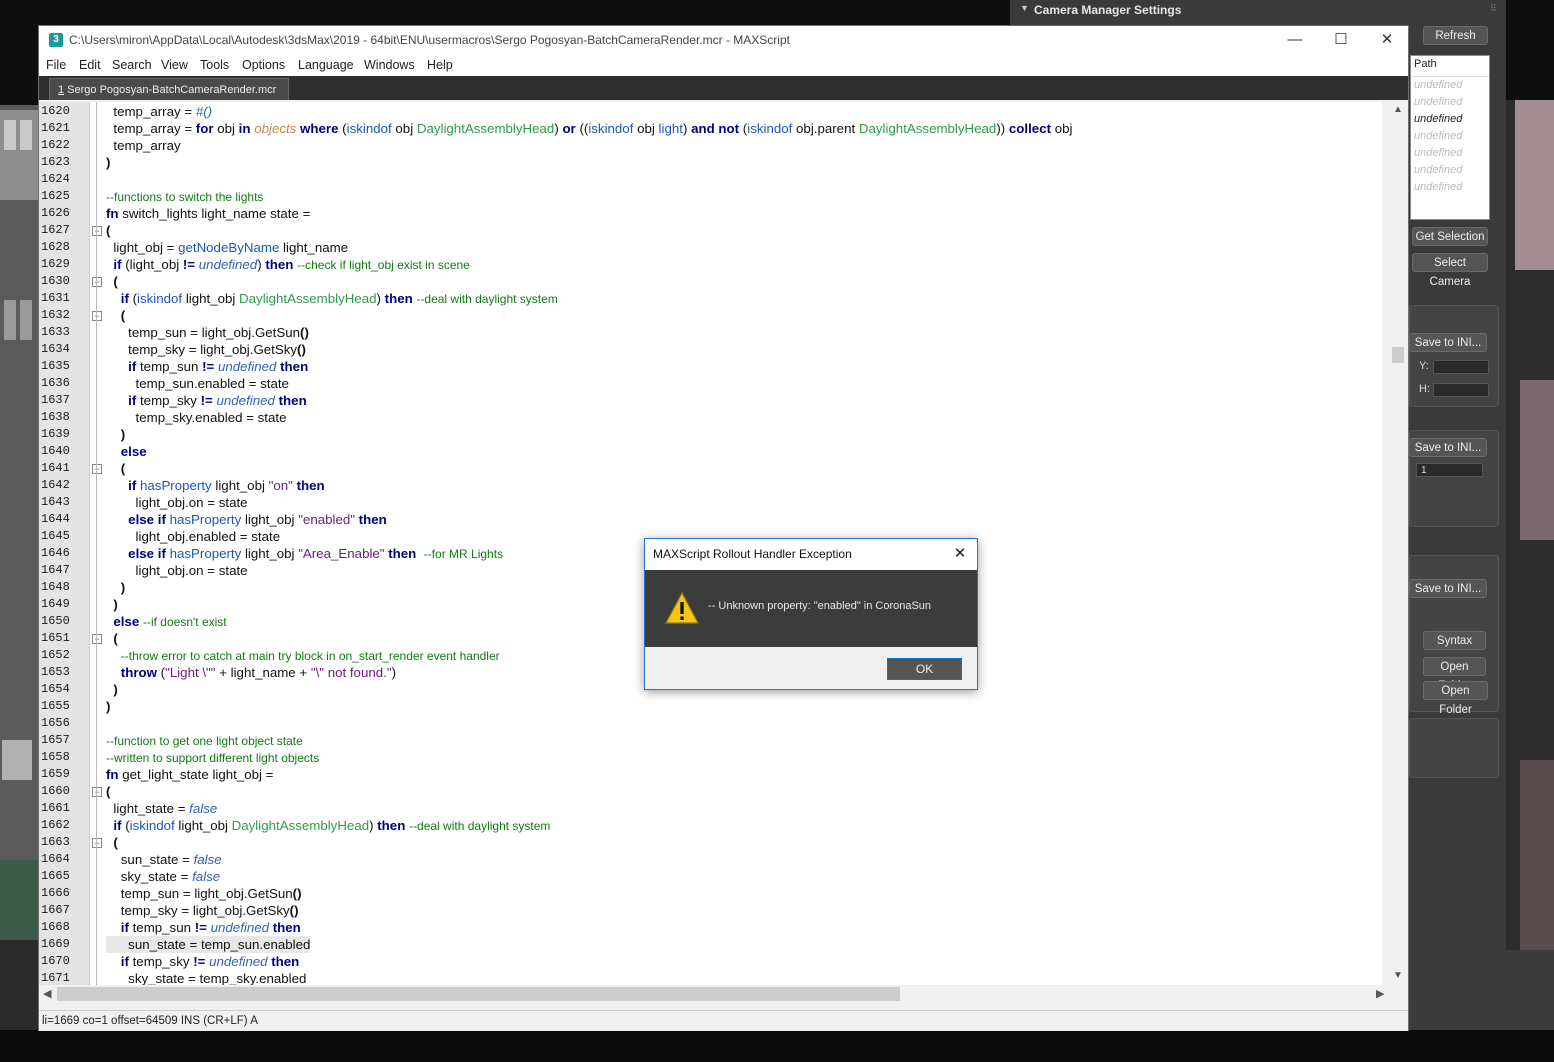  Describe the element at coordinates (440, 65) in the screenshot. I see `menu-help: Help` at that location.